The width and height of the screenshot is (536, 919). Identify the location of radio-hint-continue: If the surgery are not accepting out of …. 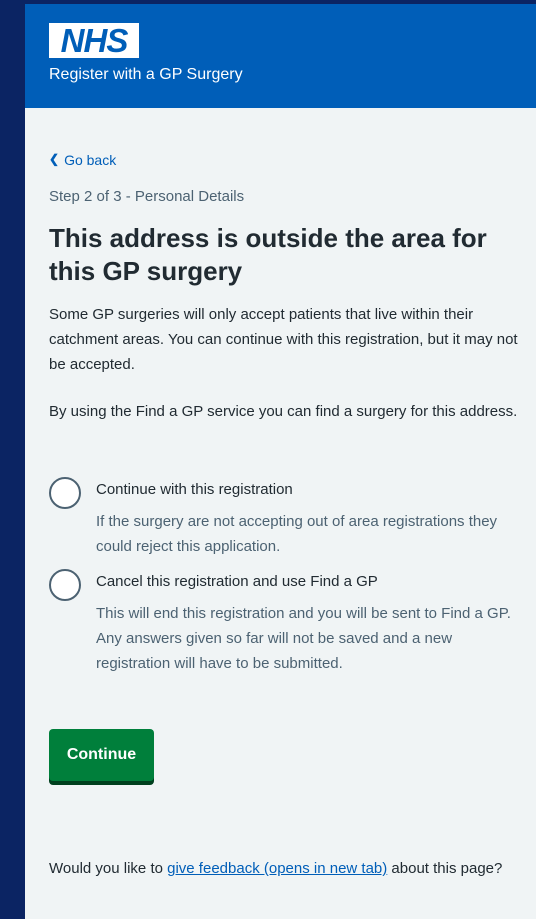
(297, 534).